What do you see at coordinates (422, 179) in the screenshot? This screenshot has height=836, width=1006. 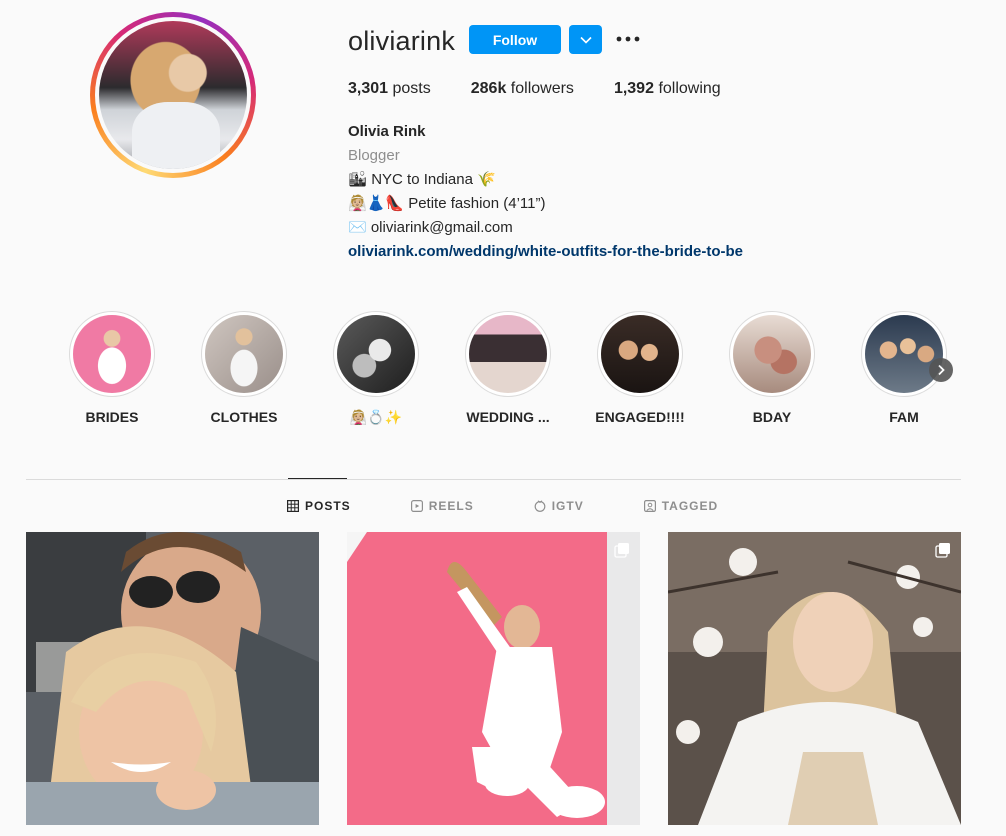 I see `bio-line-location: 🏙 NYC to Indiana 🌾` at bounding box center [422, 179].